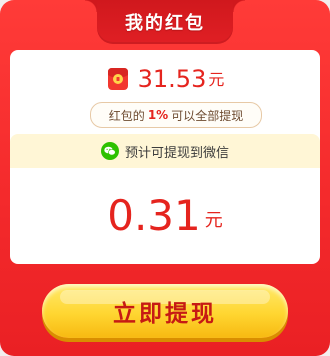  I want to click on balance-amount: 31.53, so click(172, 79).